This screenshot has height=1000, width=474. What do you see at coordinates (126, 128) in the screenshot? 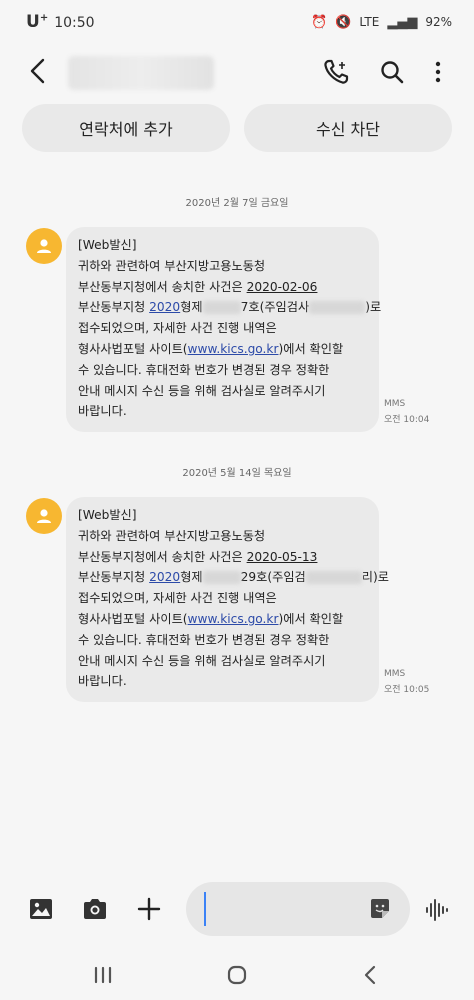
I see `add-to-contacts-button: 연락처에 추가` at bounding box center [126, 128].